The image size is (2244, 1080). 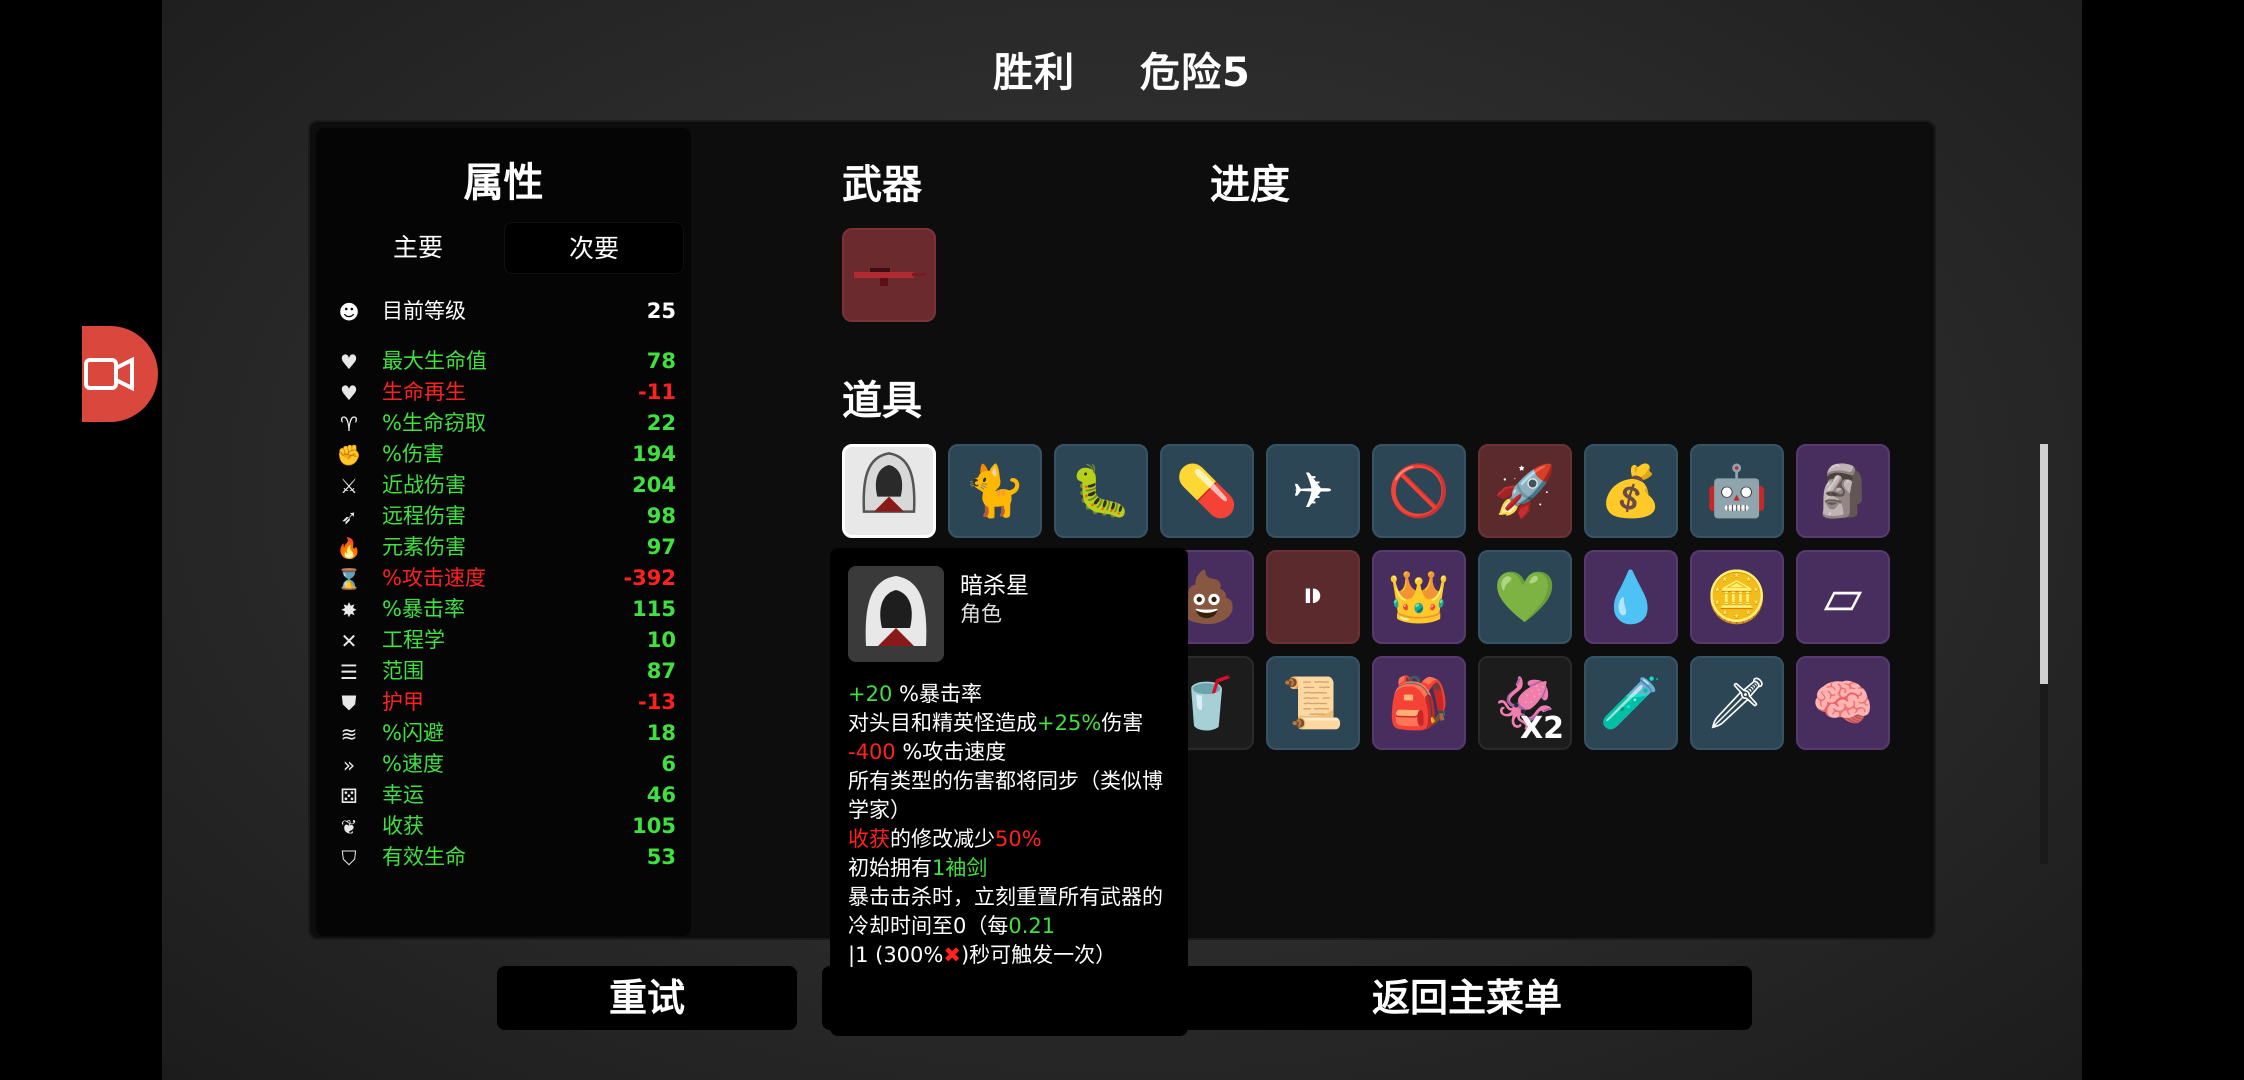 I want to click on stat-label: 收获, so click(x=403, y=826).